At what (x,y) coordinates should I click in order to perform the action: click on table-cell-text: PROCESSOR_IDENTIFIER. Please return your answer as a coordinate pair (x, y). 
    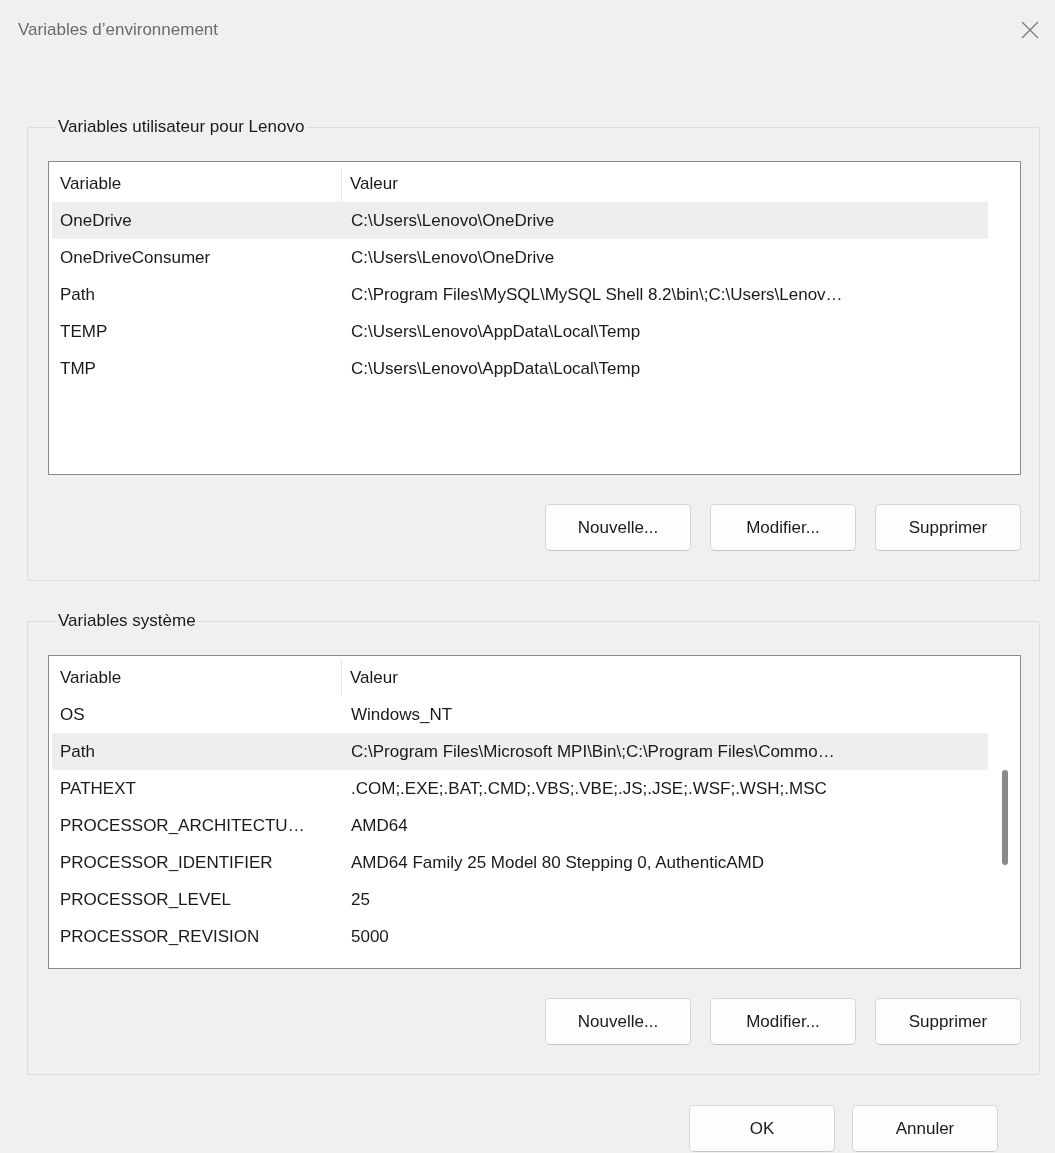
    Looking at the image, I should click on (166, 862).